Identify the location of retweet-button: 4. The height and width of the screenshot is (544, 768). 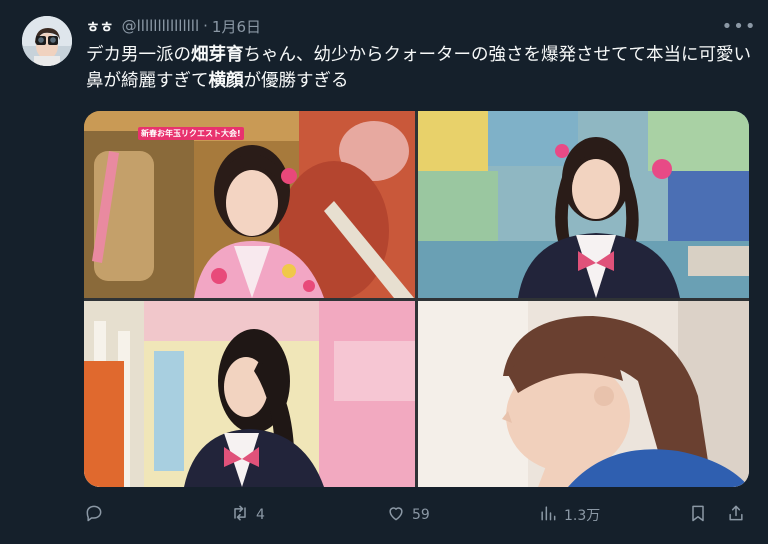
(247, 515).